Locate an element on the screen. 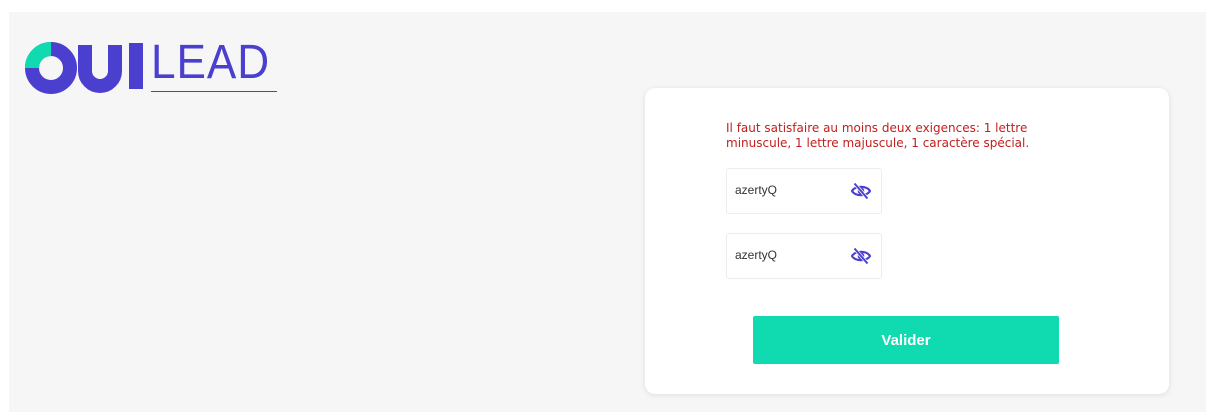 The width and height of the screenshot is (1206, 412). new-password-input is located at coordinates (790, 190).